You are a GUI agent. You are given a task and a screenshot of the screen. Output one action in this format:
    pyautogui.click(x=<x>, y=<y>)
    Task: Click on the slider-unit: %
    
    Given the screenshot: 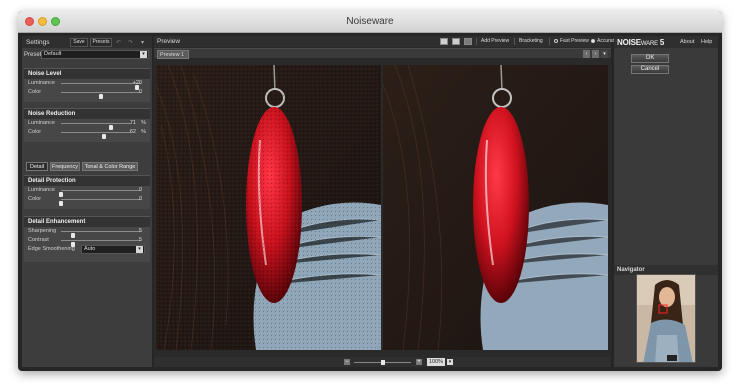 What is the action you would take?
    pyautogui.click(x=143, y=132)
    